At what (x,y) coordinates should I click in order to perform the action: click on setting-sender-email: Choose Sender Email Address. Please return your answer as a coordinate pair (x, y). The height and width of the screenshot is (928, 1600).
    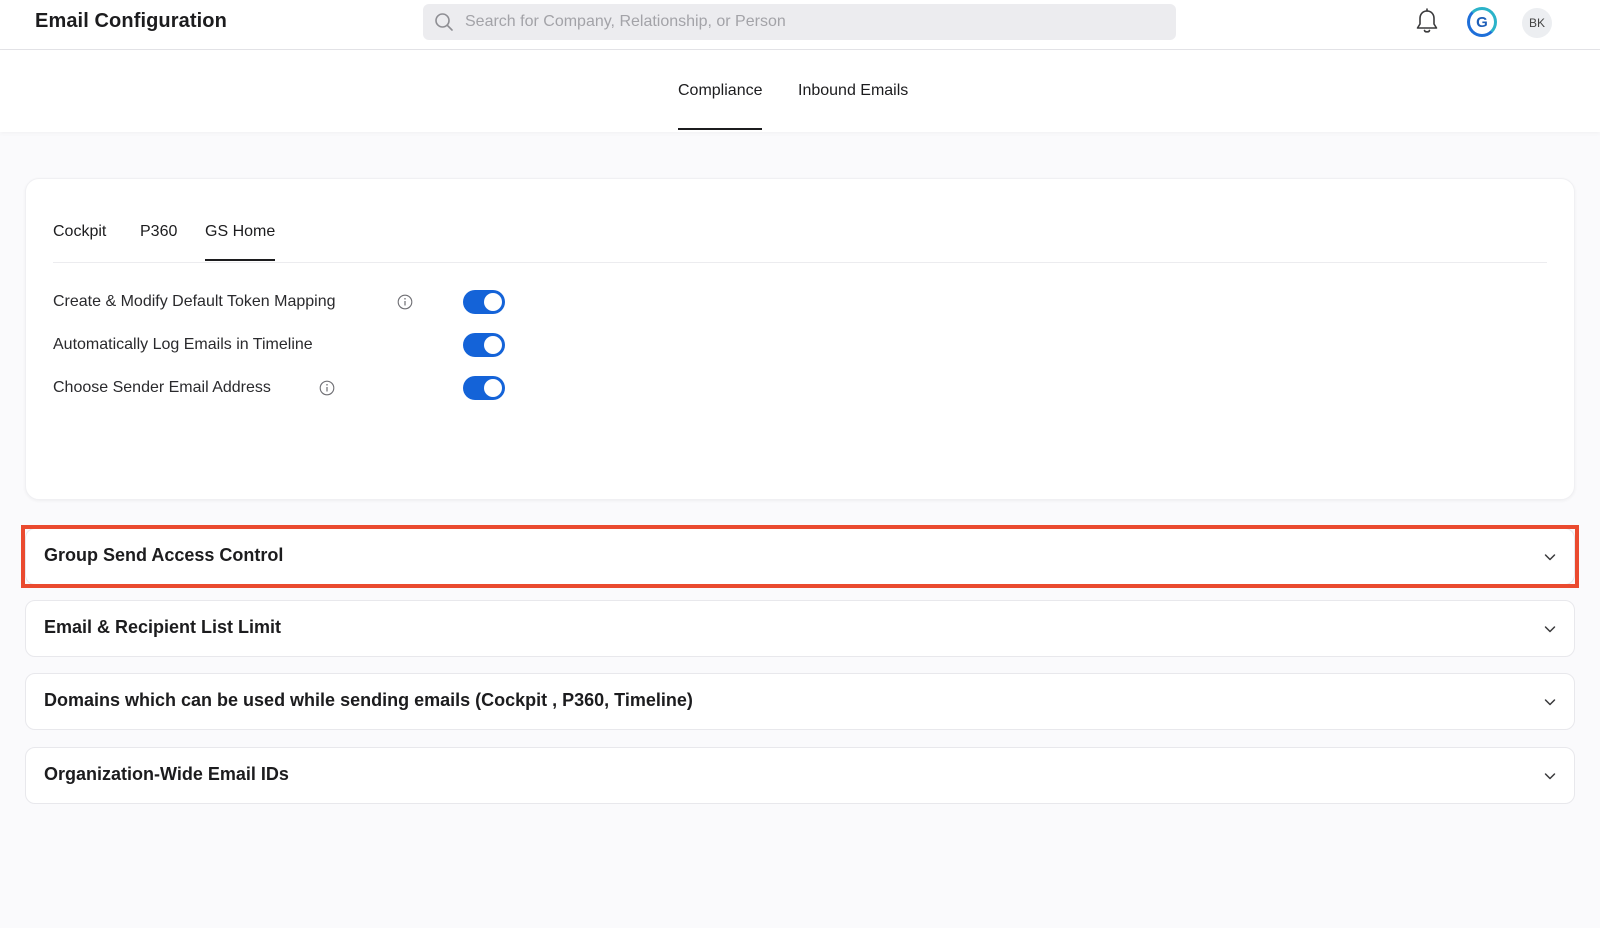
    Looking at the image, I should click on (279, 389).